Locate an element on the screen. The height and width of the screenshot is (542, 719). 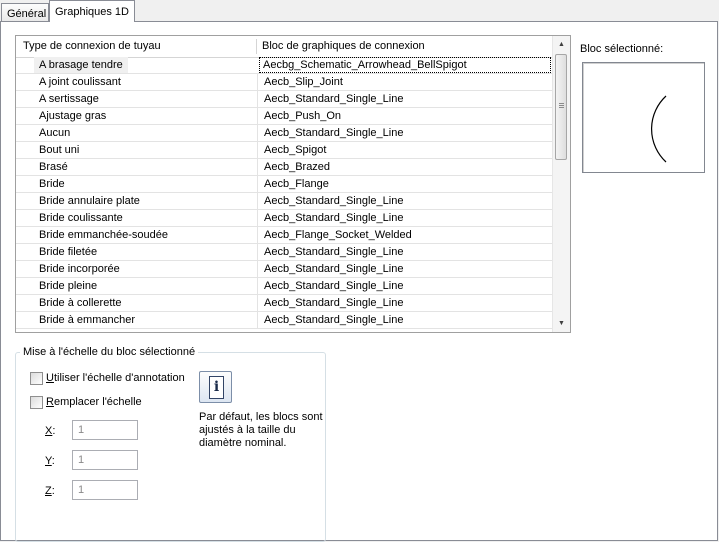
connection-type-cell: Bride filetée is located at coordinates (146, 252).